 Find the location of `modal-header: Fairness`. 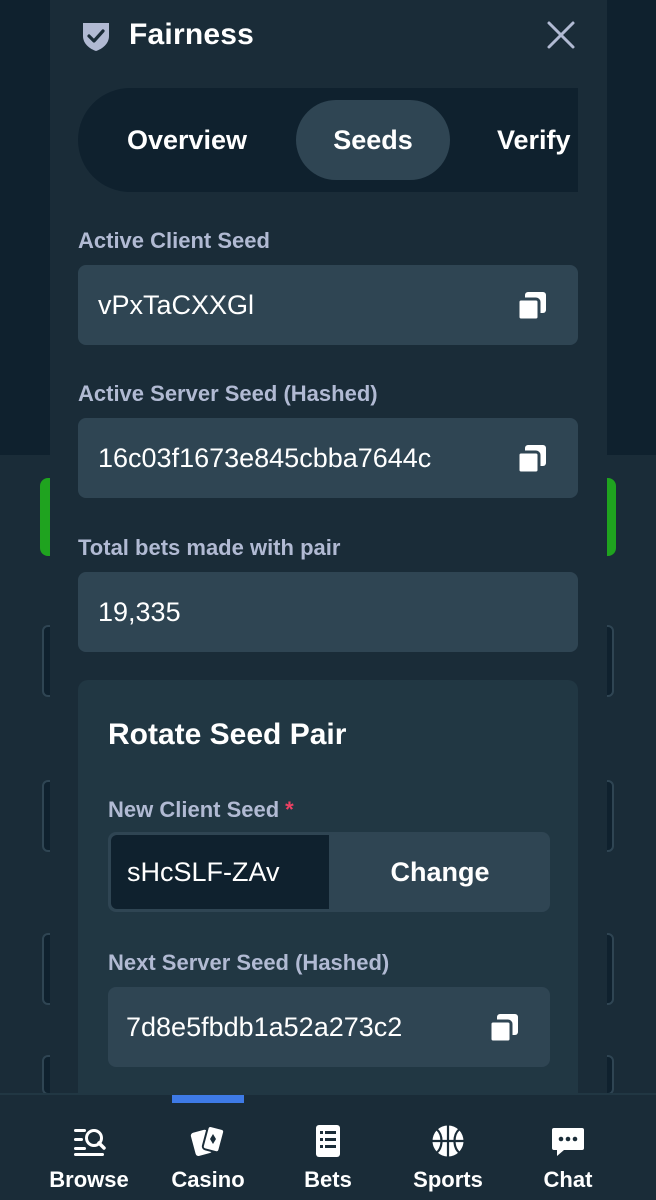

modal-header: Fairness is located at coordinates (328, 36).